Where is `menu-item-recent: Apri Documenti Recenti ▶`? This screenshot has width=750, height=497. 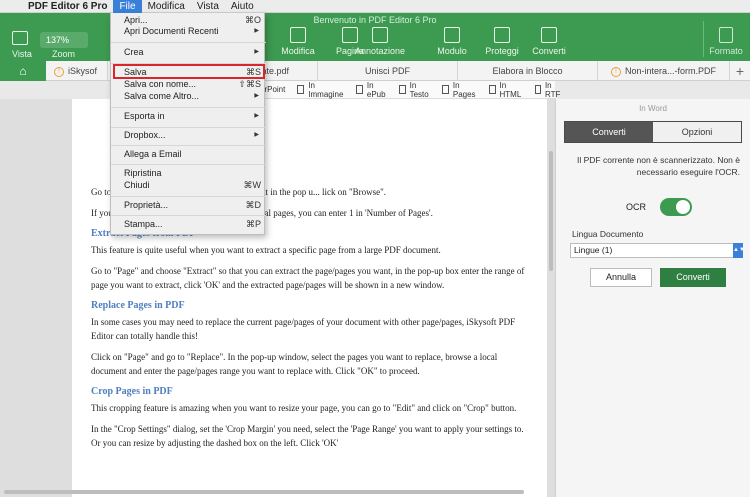 menu-item-recent: Apri Documenti Recenti ▶ is located at coordinates (188, 31).